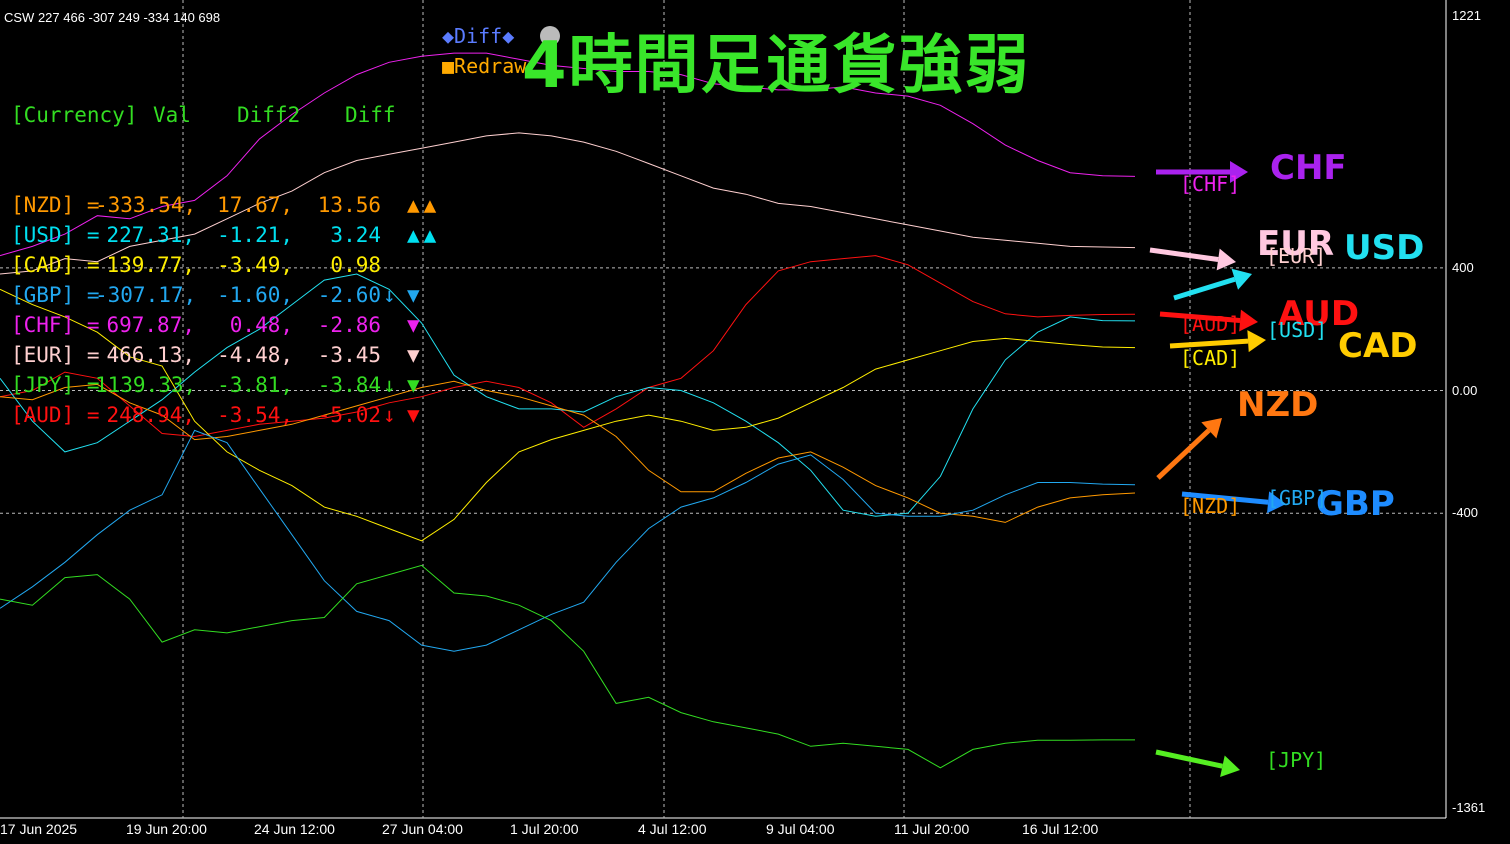  I want to click on currency-diff: 0.98, so click(355, 265).